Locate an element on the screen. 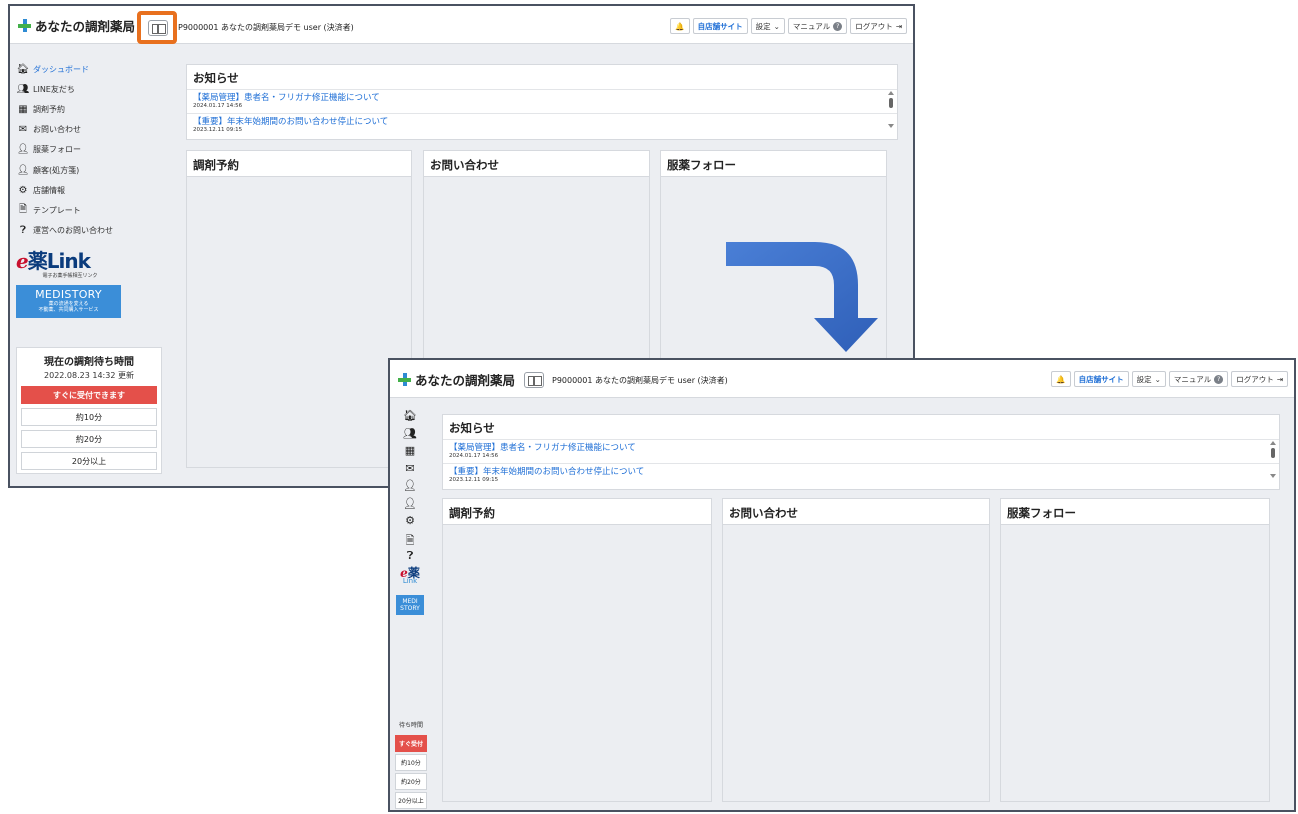  reservation-panel: 調剤予約 is located at coordinates (577, 650).